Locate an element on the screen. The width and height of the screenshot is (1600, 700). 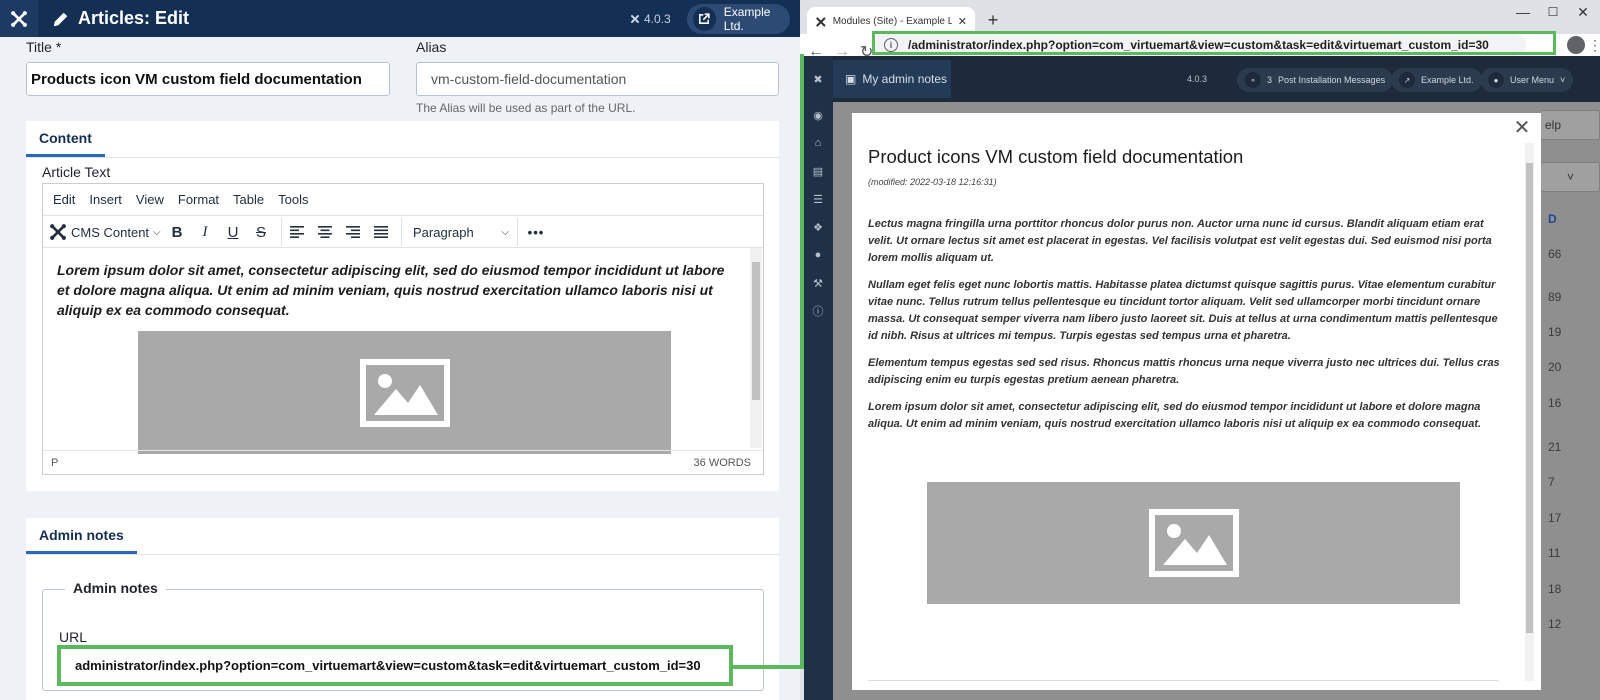
modified-date: (modified: 2022-03-18 12:16:31) is located at coordinates (932, 182).